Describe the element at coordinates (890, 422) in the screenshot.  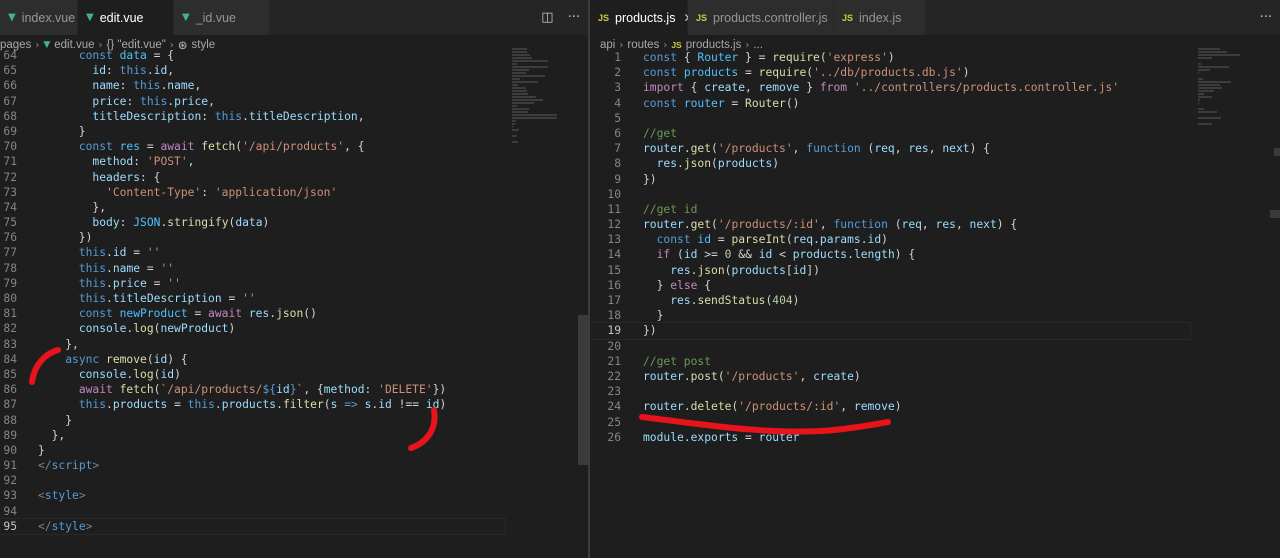
I see `code-line: 25` at that location.